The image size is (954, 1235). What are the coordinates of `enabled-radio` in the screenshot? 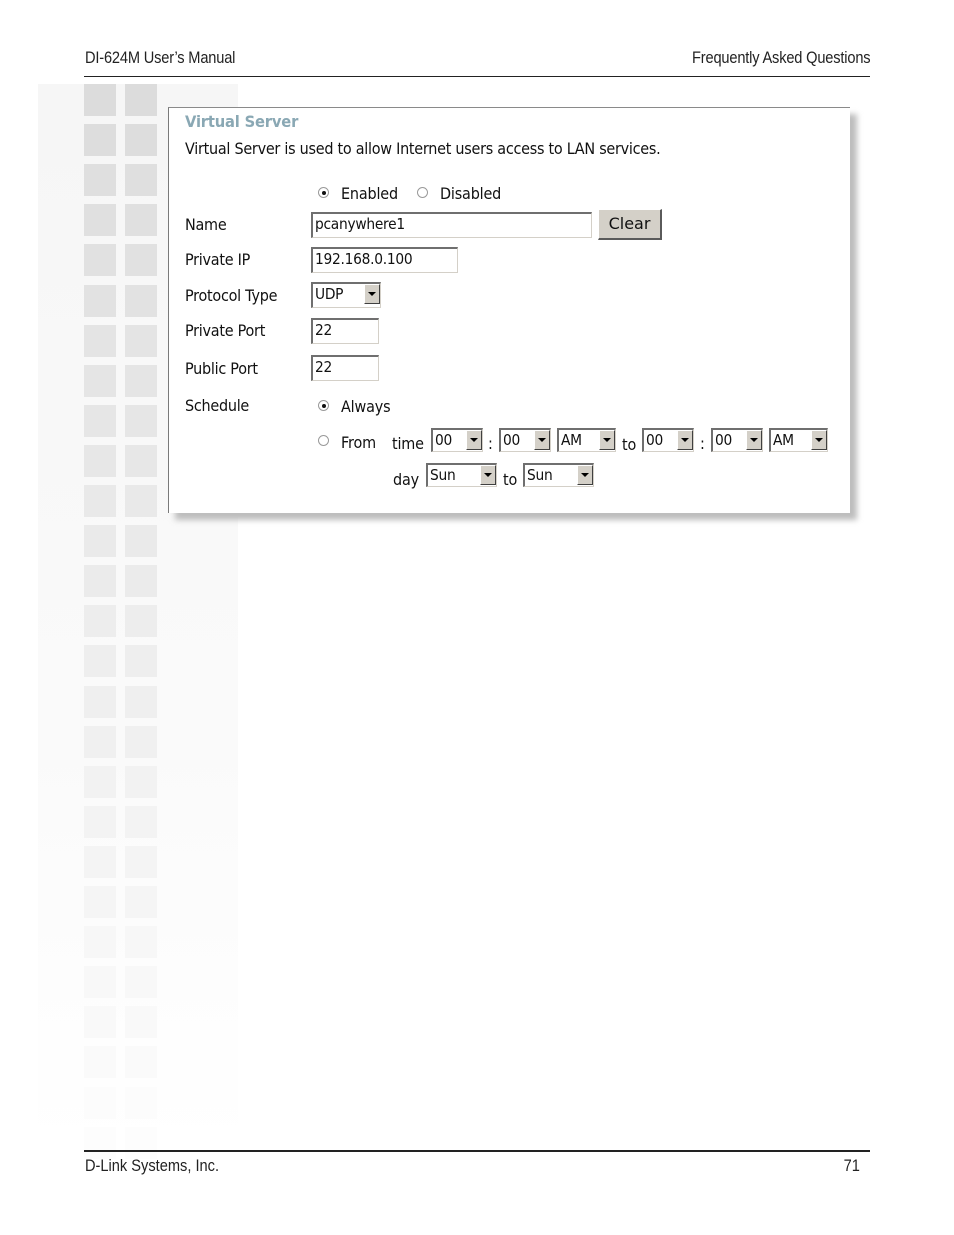 It's located at (323, 192).